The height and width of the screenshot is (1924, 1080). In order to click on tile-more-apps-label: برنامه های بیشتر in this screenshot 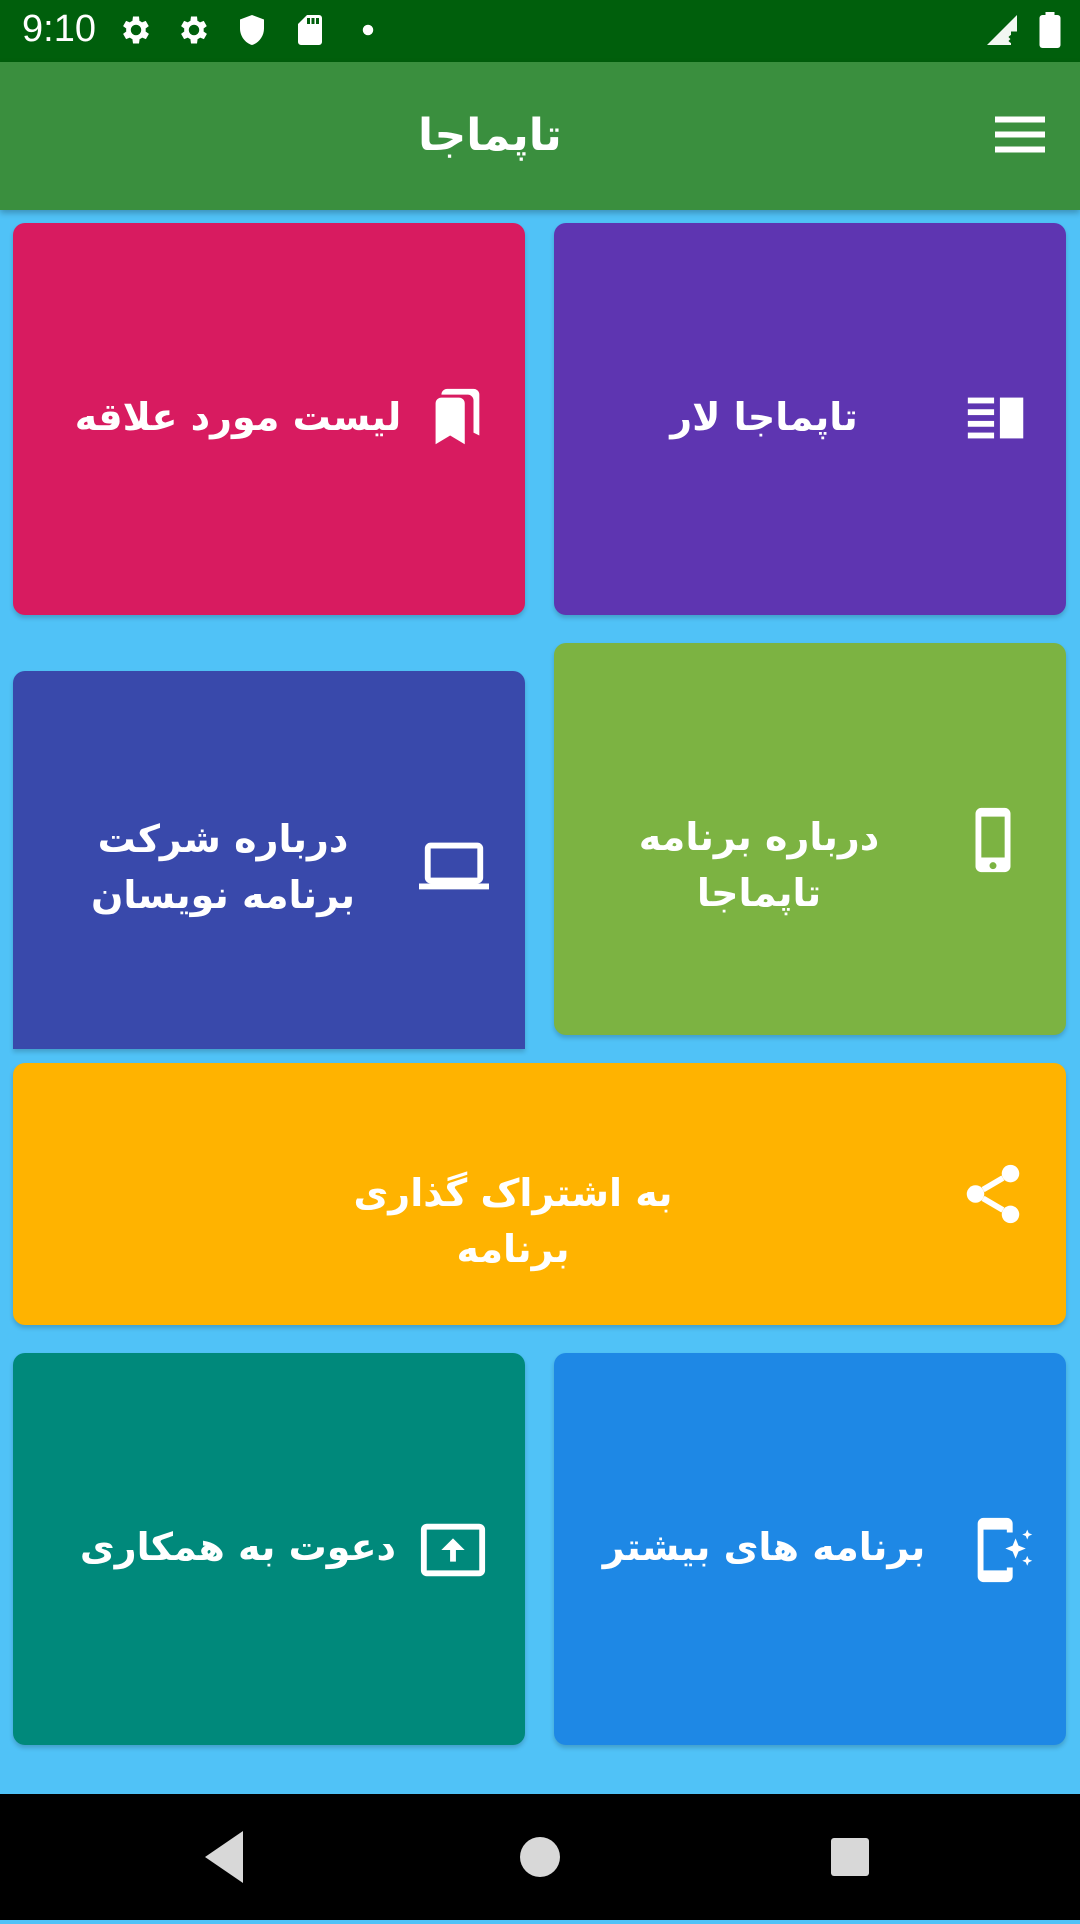, I will do `click(764, 1547)`.